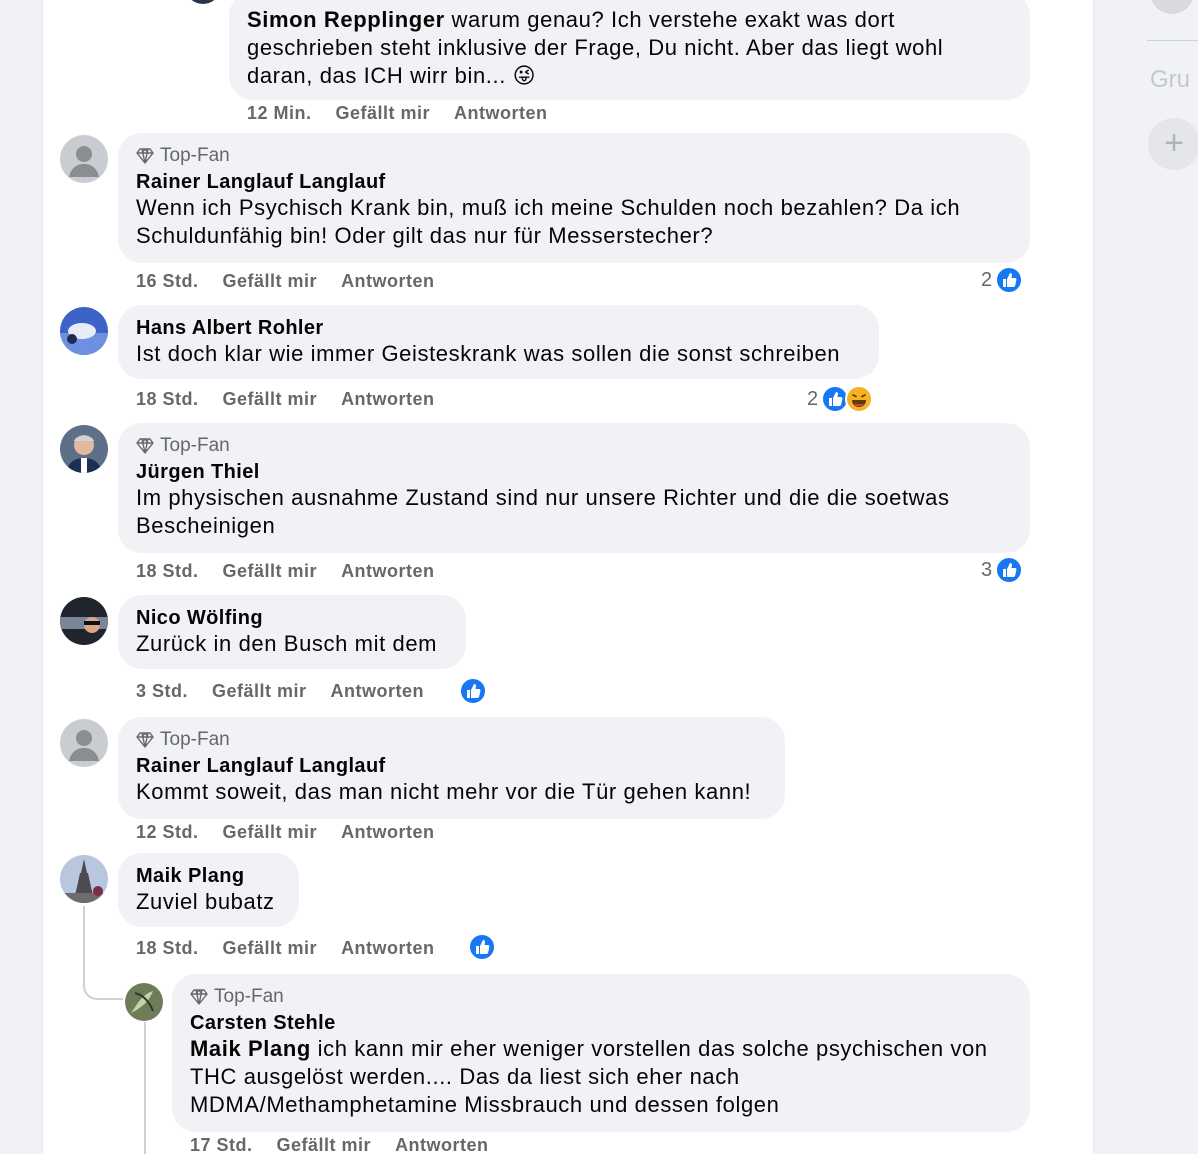  Describe the element at coordinates (987, 569) in the screenshot. I see `reaction-count: 3` at that location.